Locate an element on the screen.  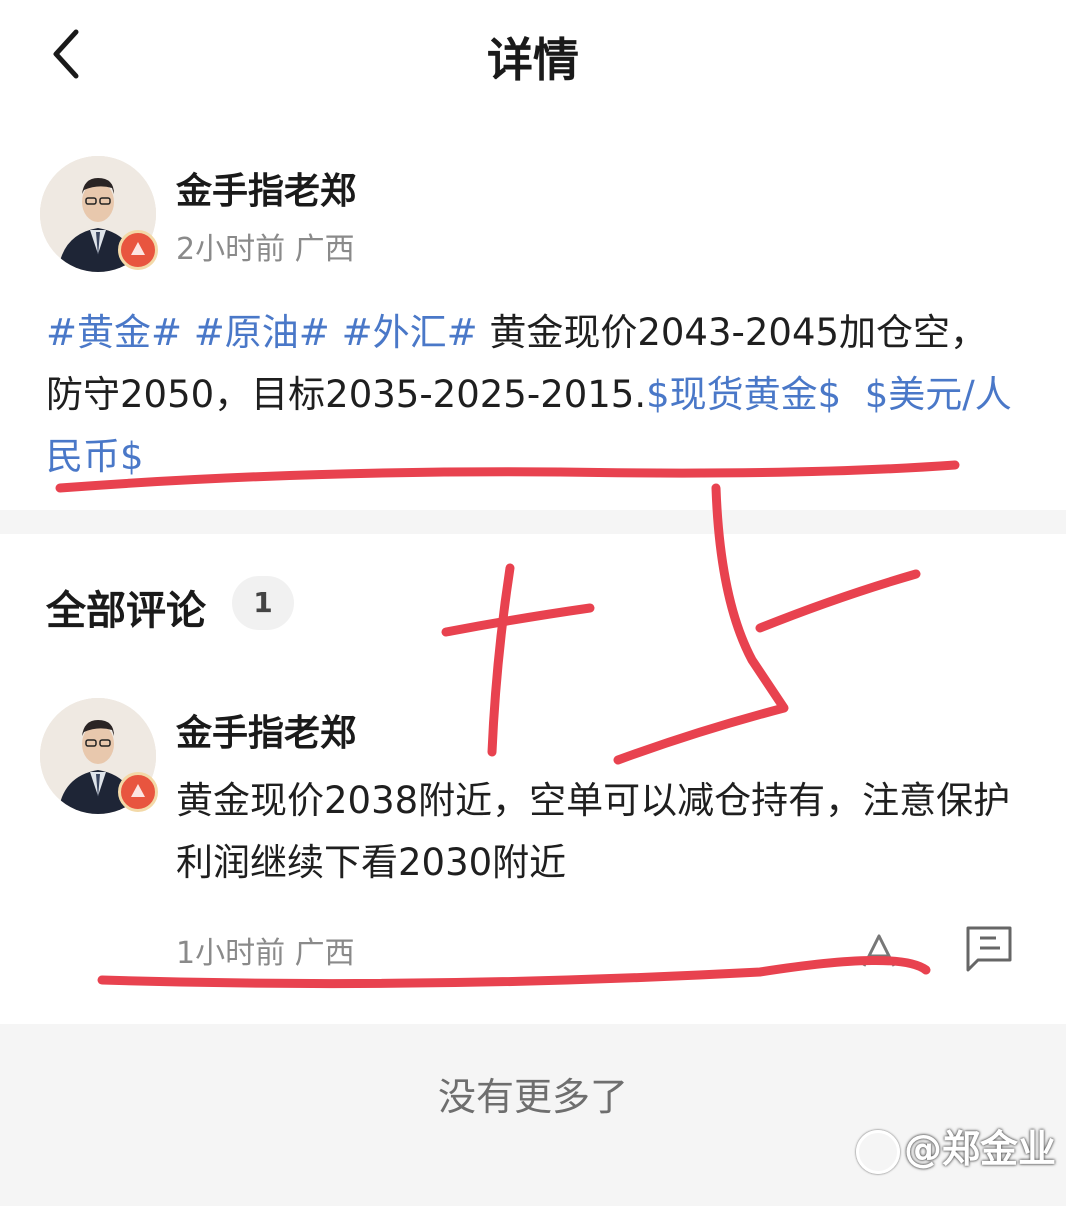
comment-author-name: 金手指老郑 is located at coordinates (266, 730).